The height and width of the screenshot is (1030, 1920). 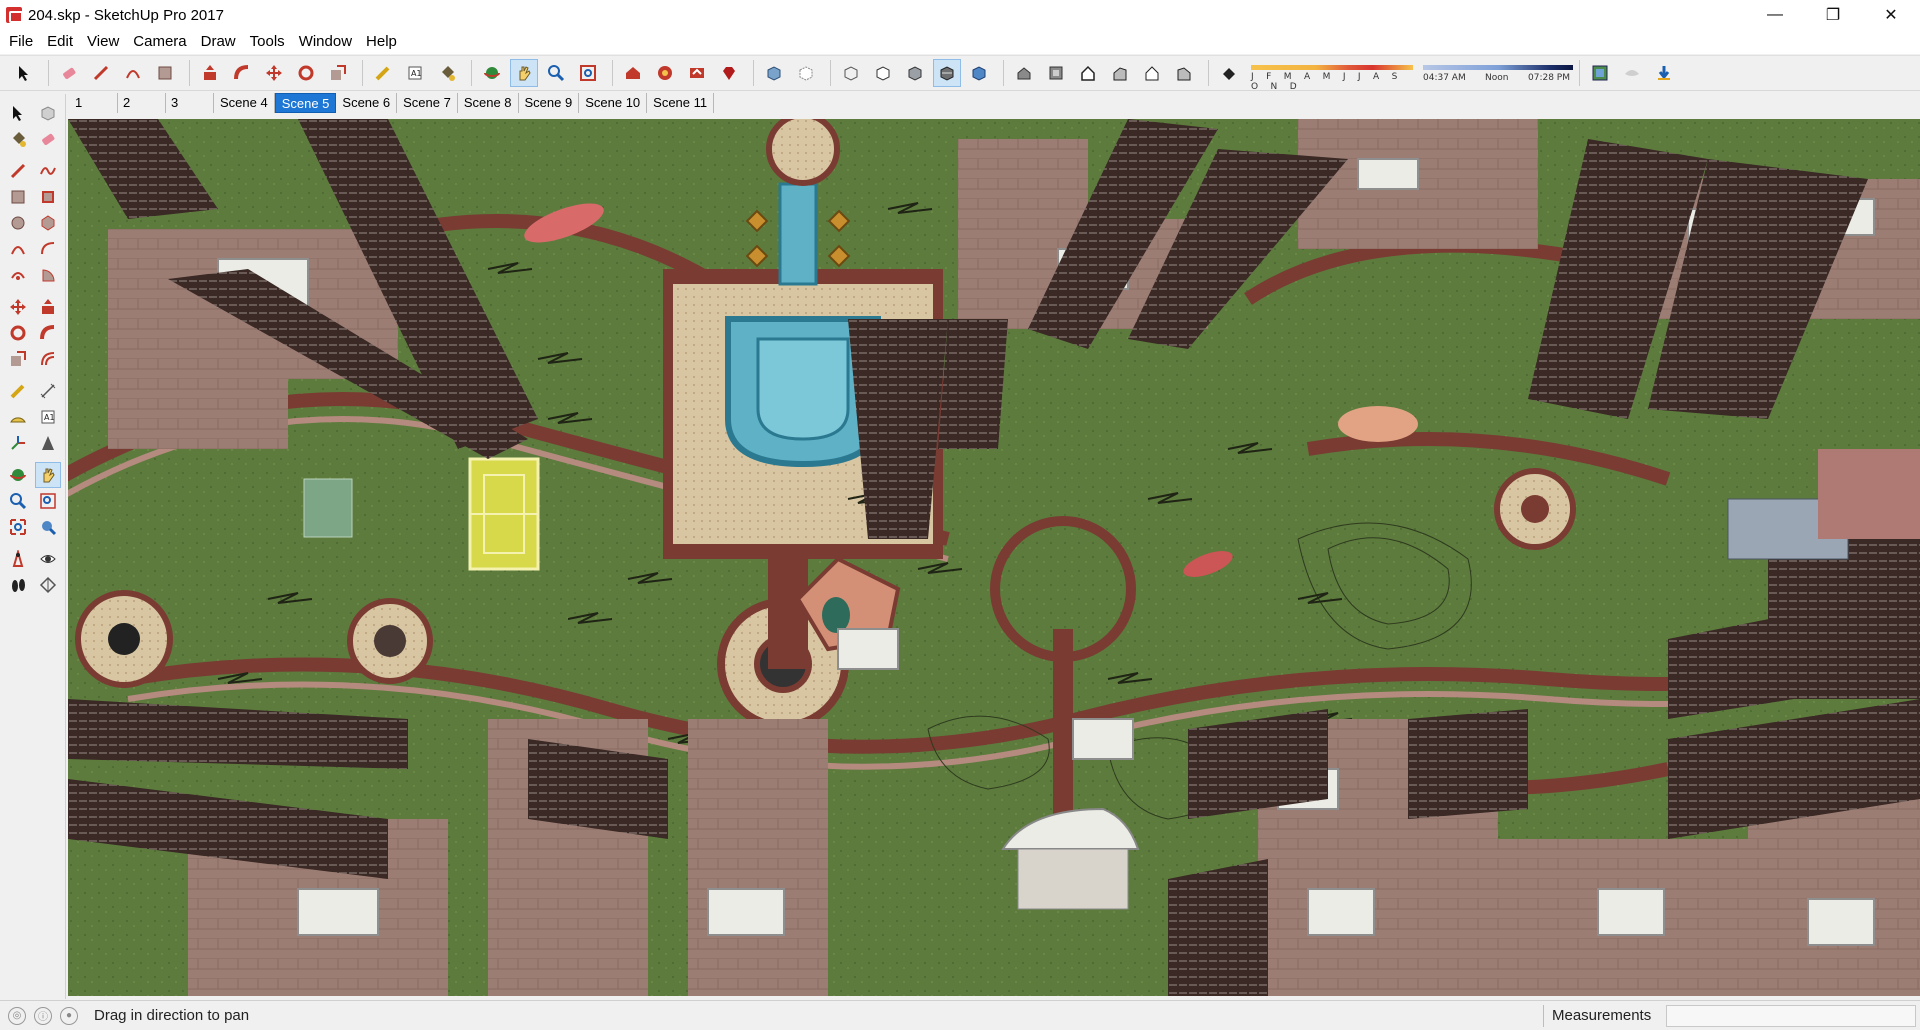 I want to click on orbit-icon, so click(x=492, y=73).